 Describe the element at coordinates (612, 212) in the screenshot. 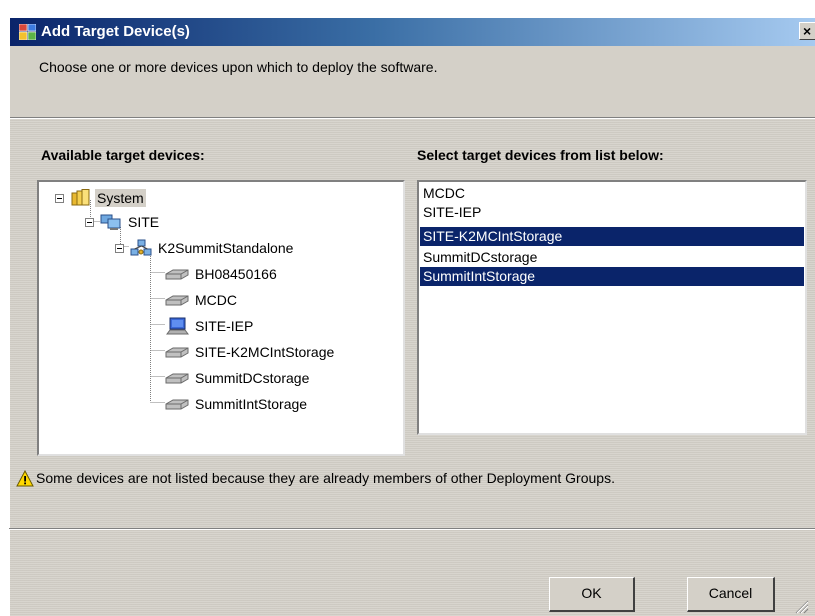

I see `list-item-site-iep: SITE-IEP` at that location.